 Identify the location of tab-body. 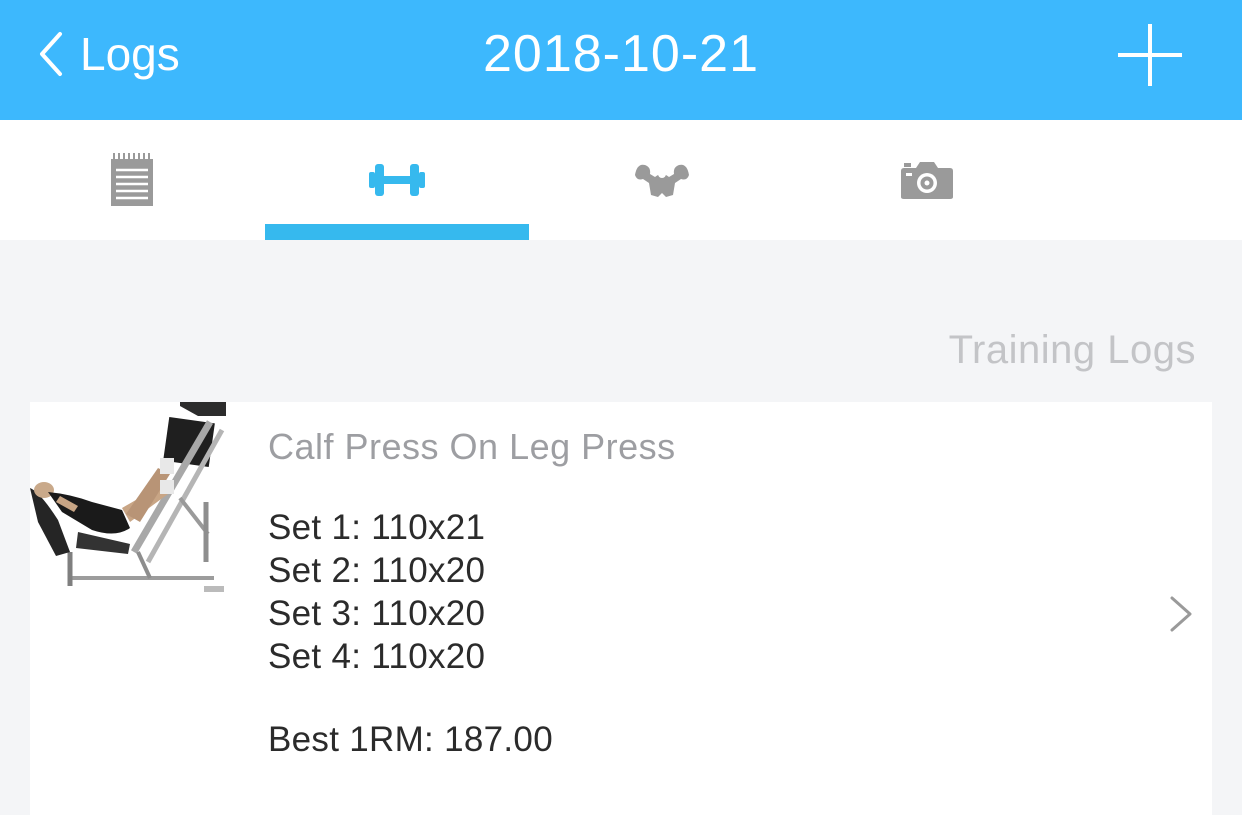
(662, 180).